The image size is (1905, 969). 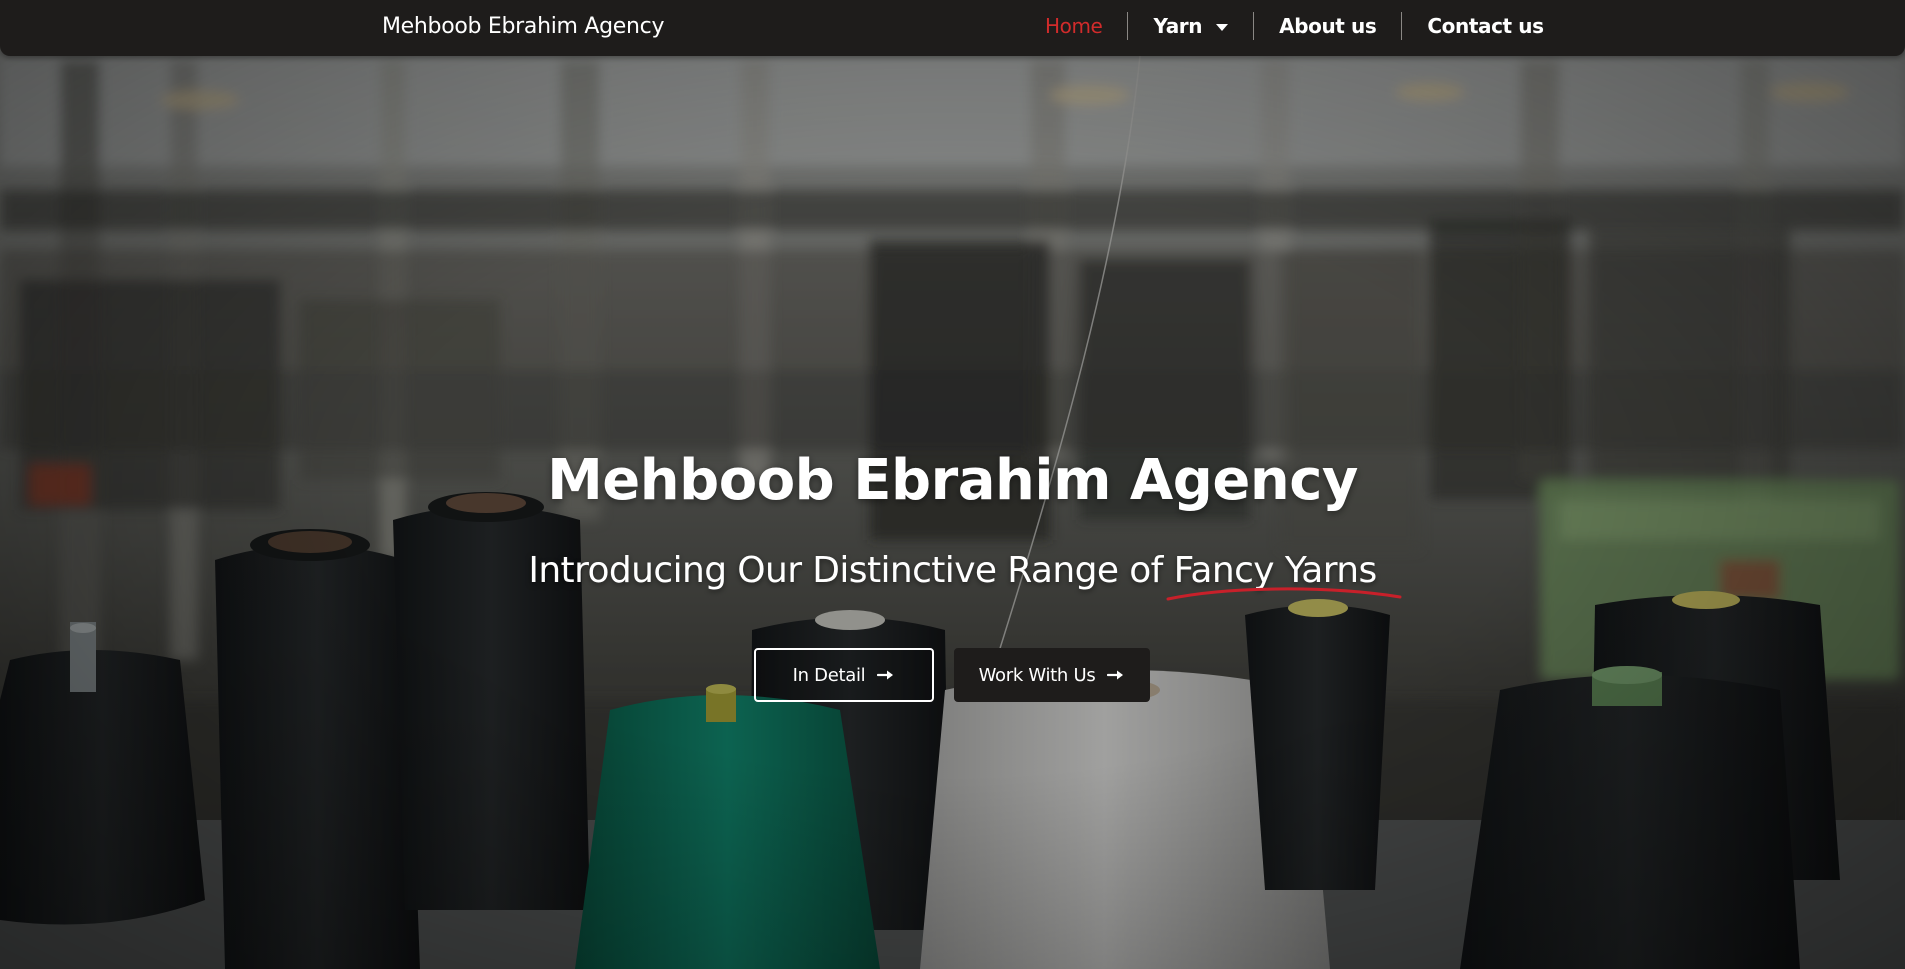 I want to click on work-with-us-button: Work With Us, so click(x=1052, y=675).